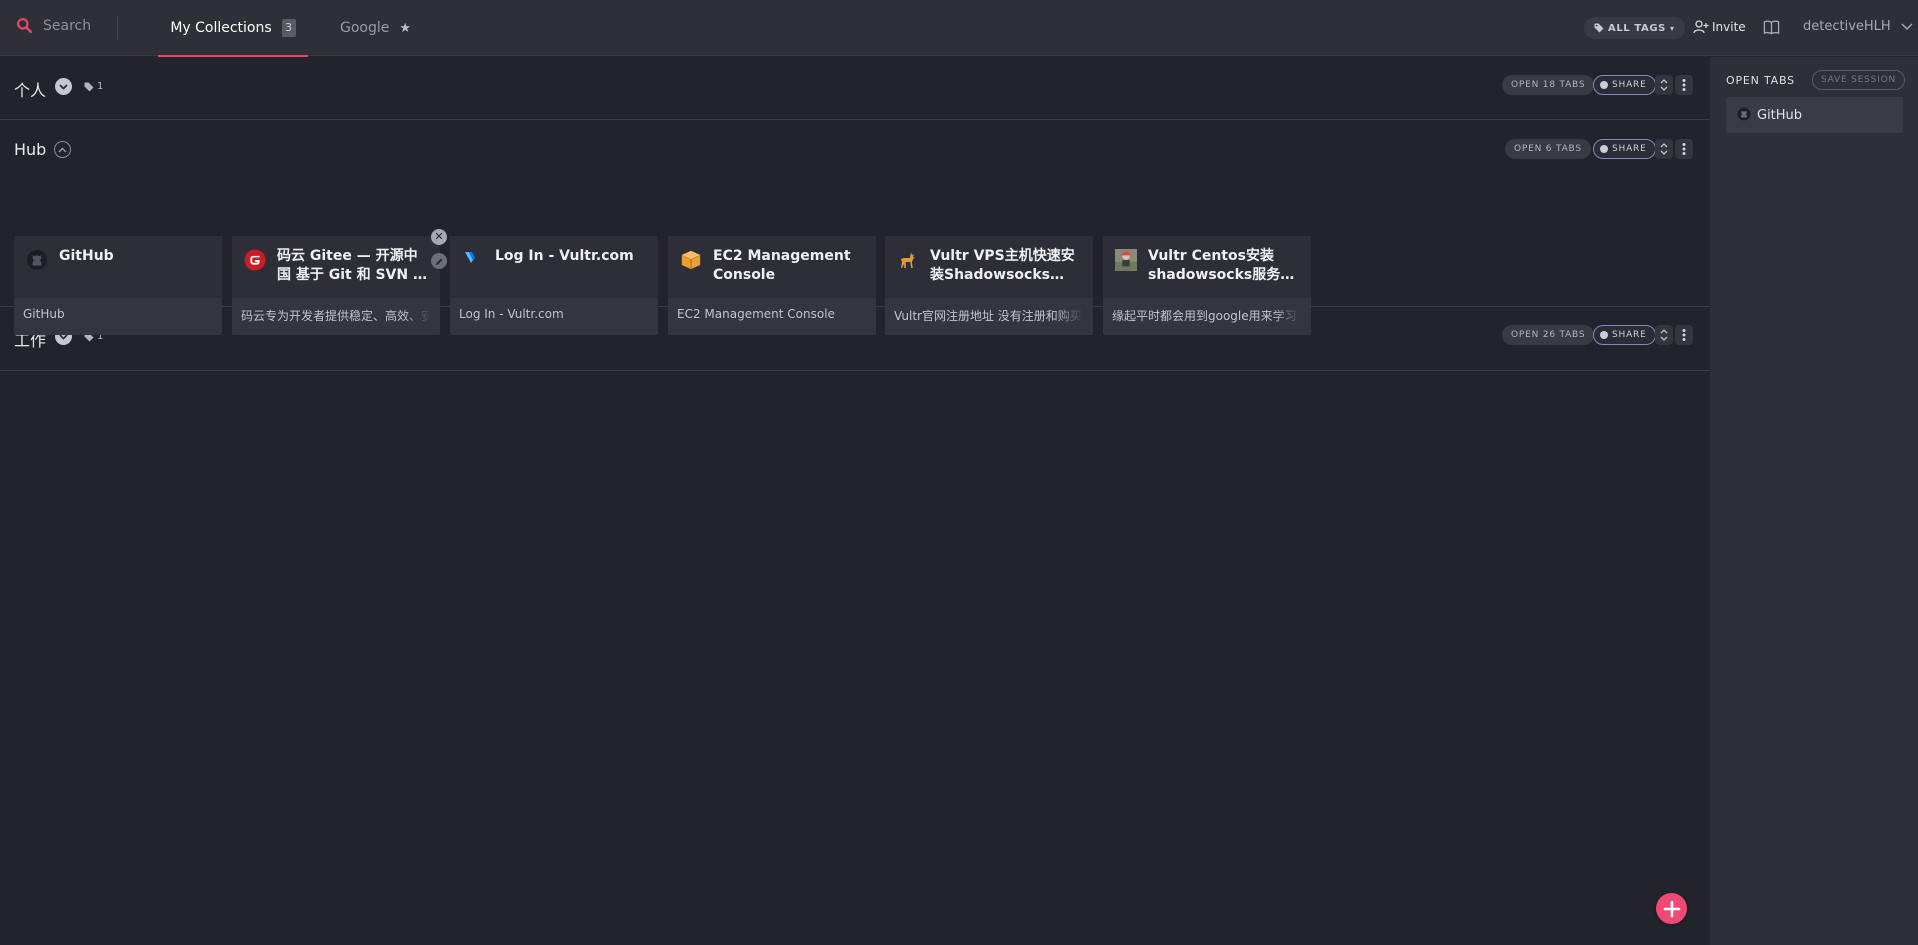 This screenshot has width=1918, height=945. I want to click on book-icon, so click(1771, 27).